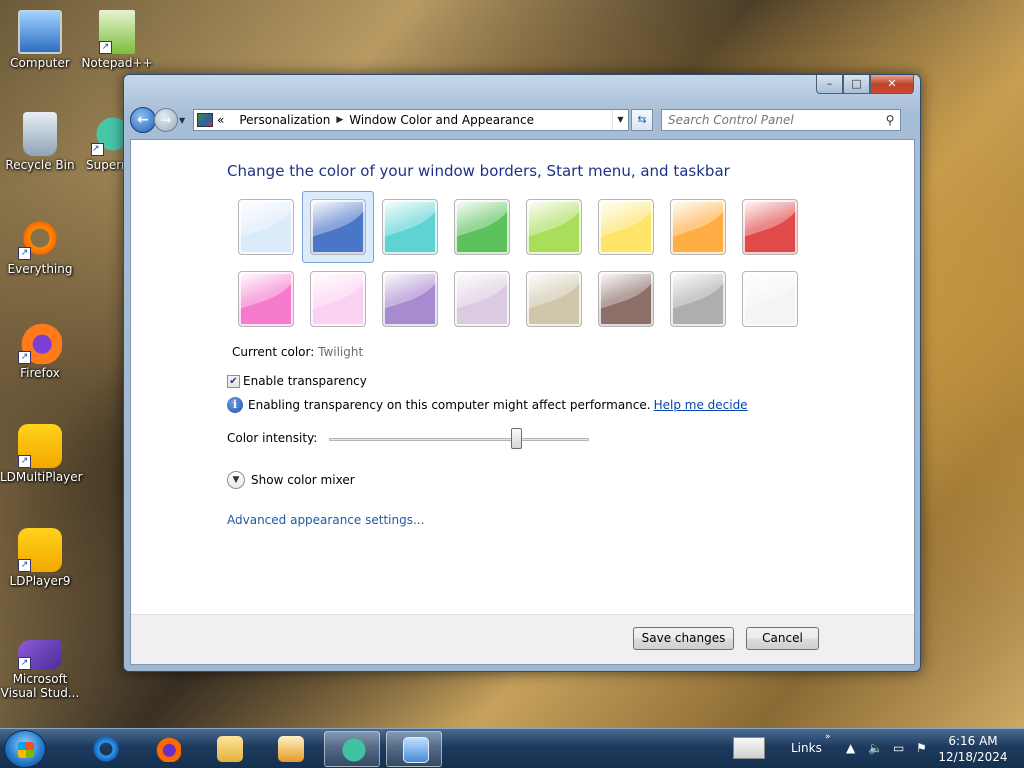 The width and height of the screenshot is (1024, 768). Describe the element at coordinates (898, 748) in the screenshot. I see `network-icon: ▭` at that location.